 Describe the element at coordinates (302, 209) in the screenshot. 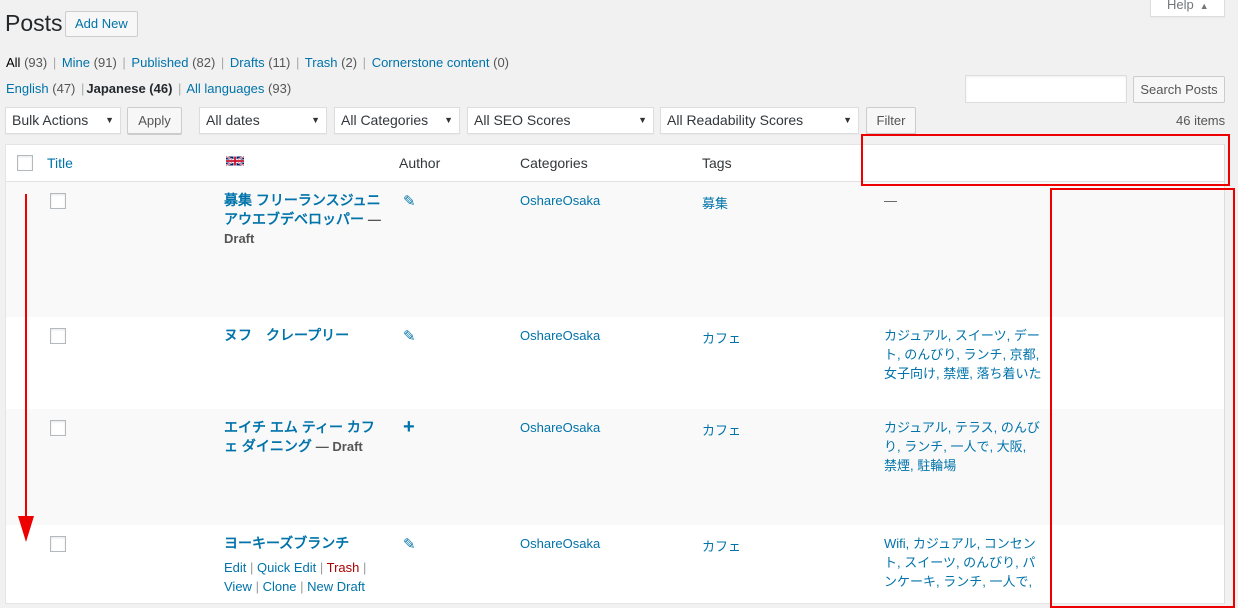

I see `post-title: 募集 フリーランスジュニアウエブデベロッパー` at that location.